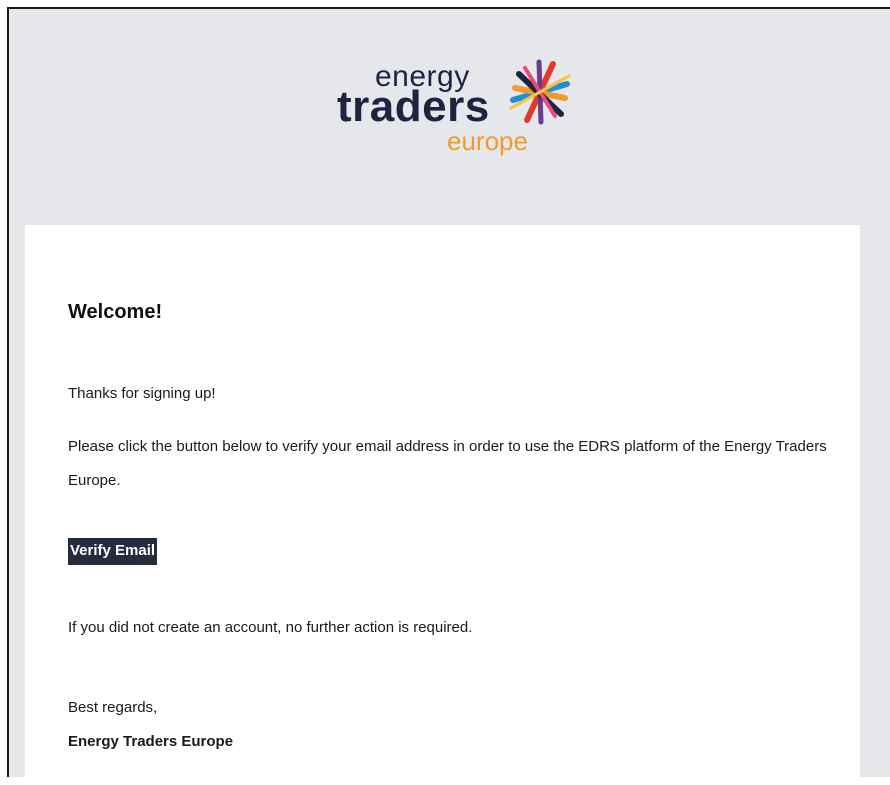  Describe the element at coordinates (151, 741) in the screenshot. I see `signature-text: Energy Traders Europe` at that location.